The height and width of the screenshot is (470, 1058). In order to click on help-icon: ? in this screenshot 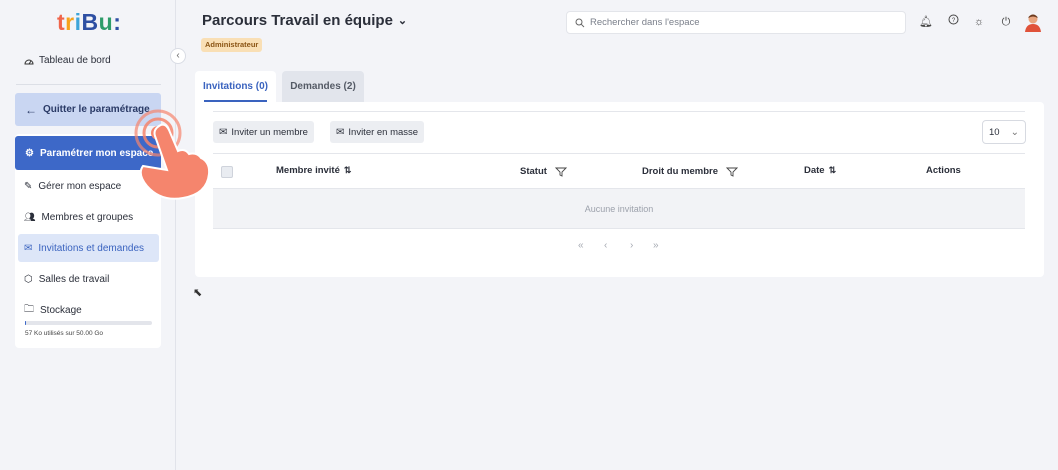, I will do `click(953, 22)`.